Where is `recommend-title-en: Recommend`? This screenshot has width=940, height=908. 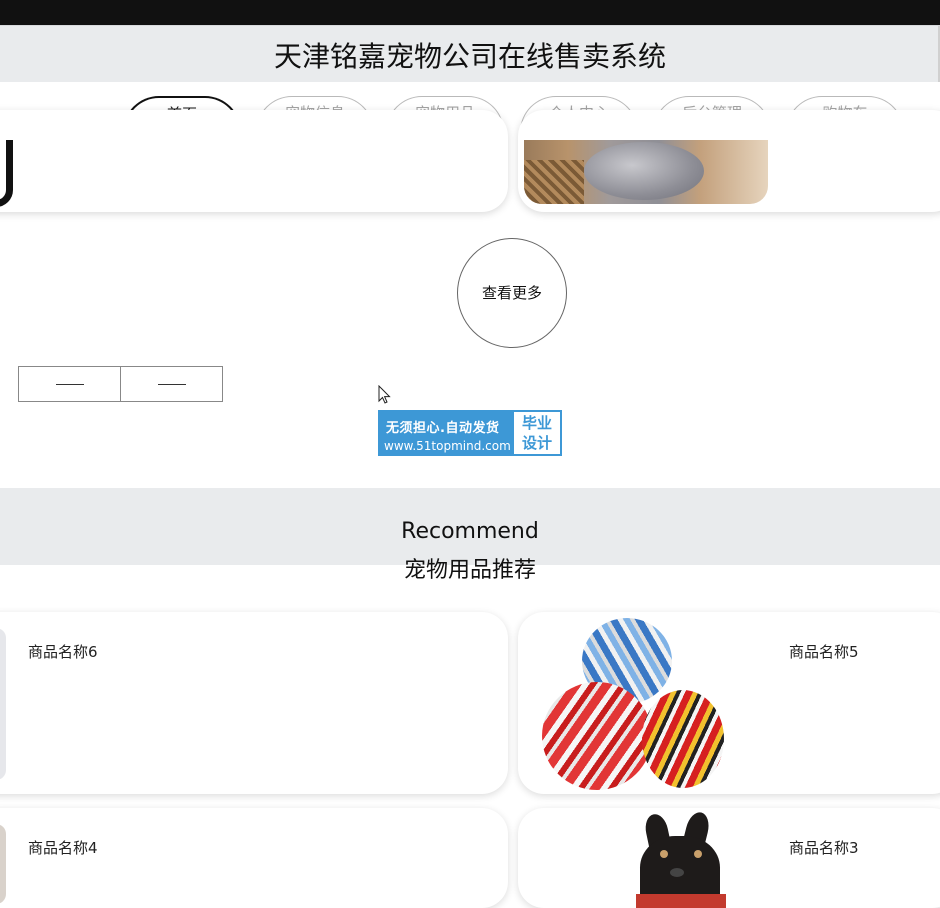
recommend-title-en: Recommend is located at coordinates (470, 531).